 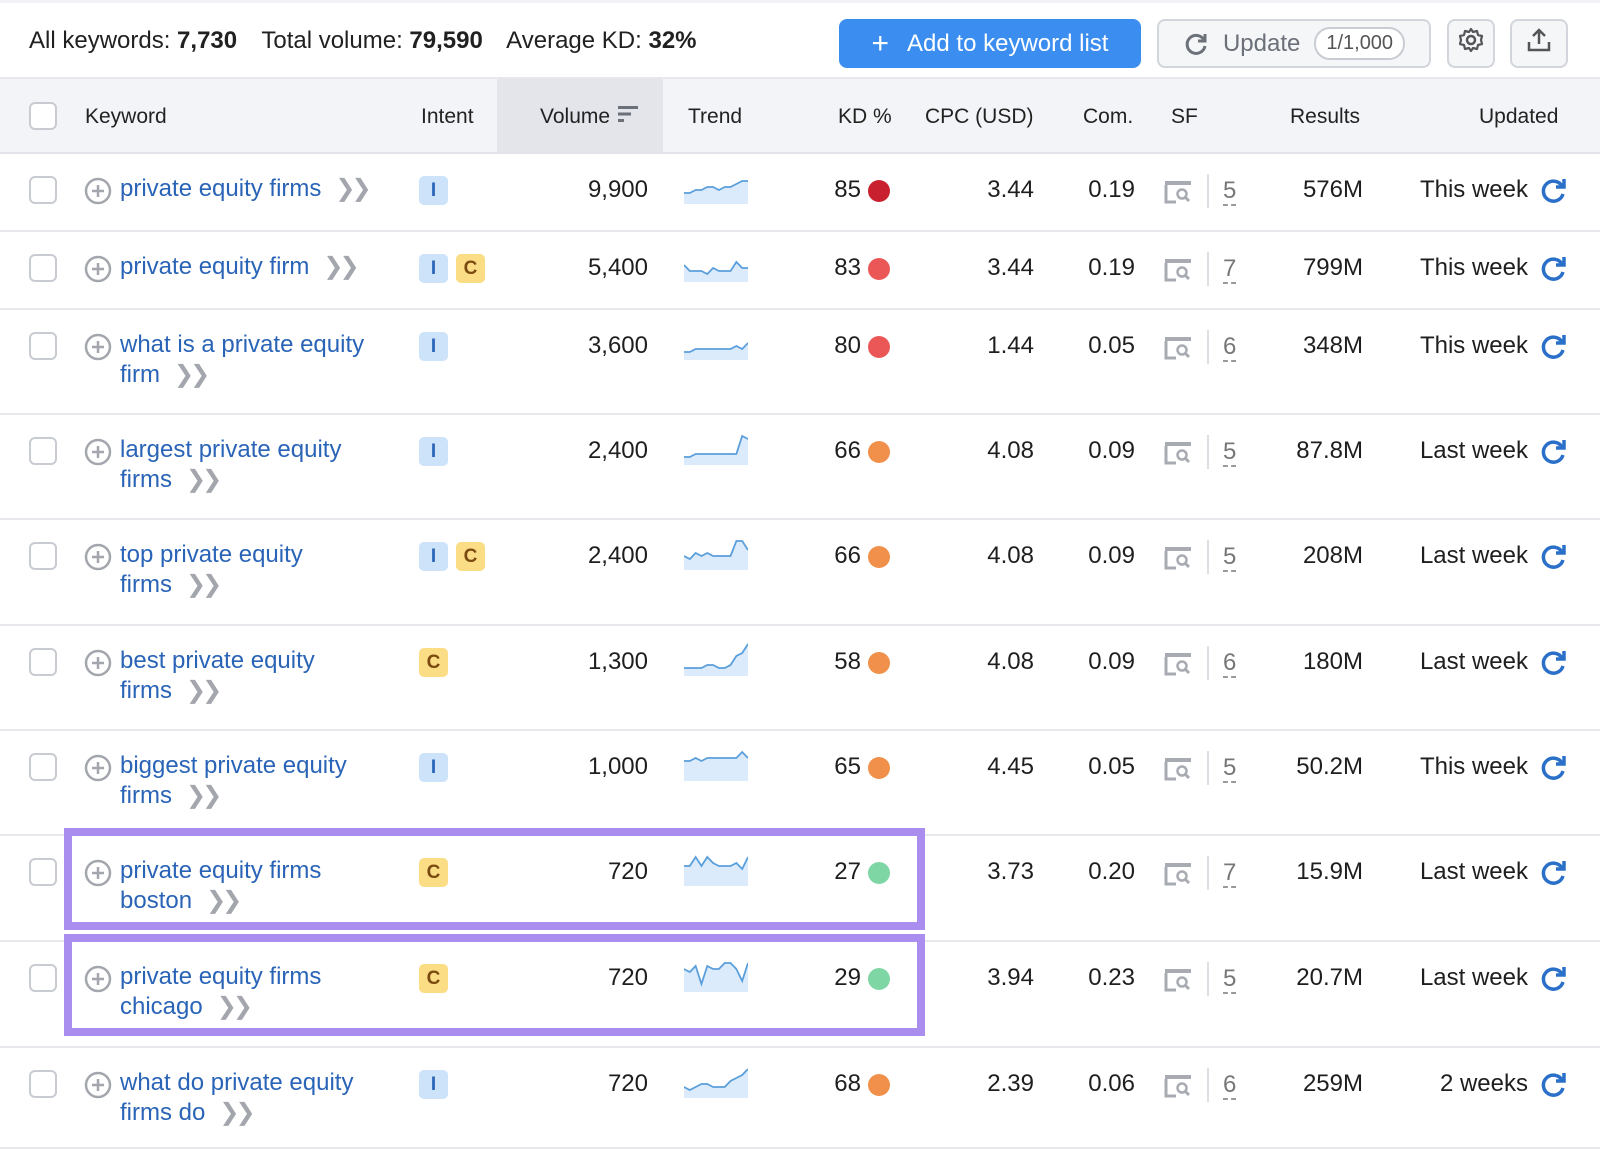 I want to click on column-header-intent: Intent, so click(x=447, y=117).